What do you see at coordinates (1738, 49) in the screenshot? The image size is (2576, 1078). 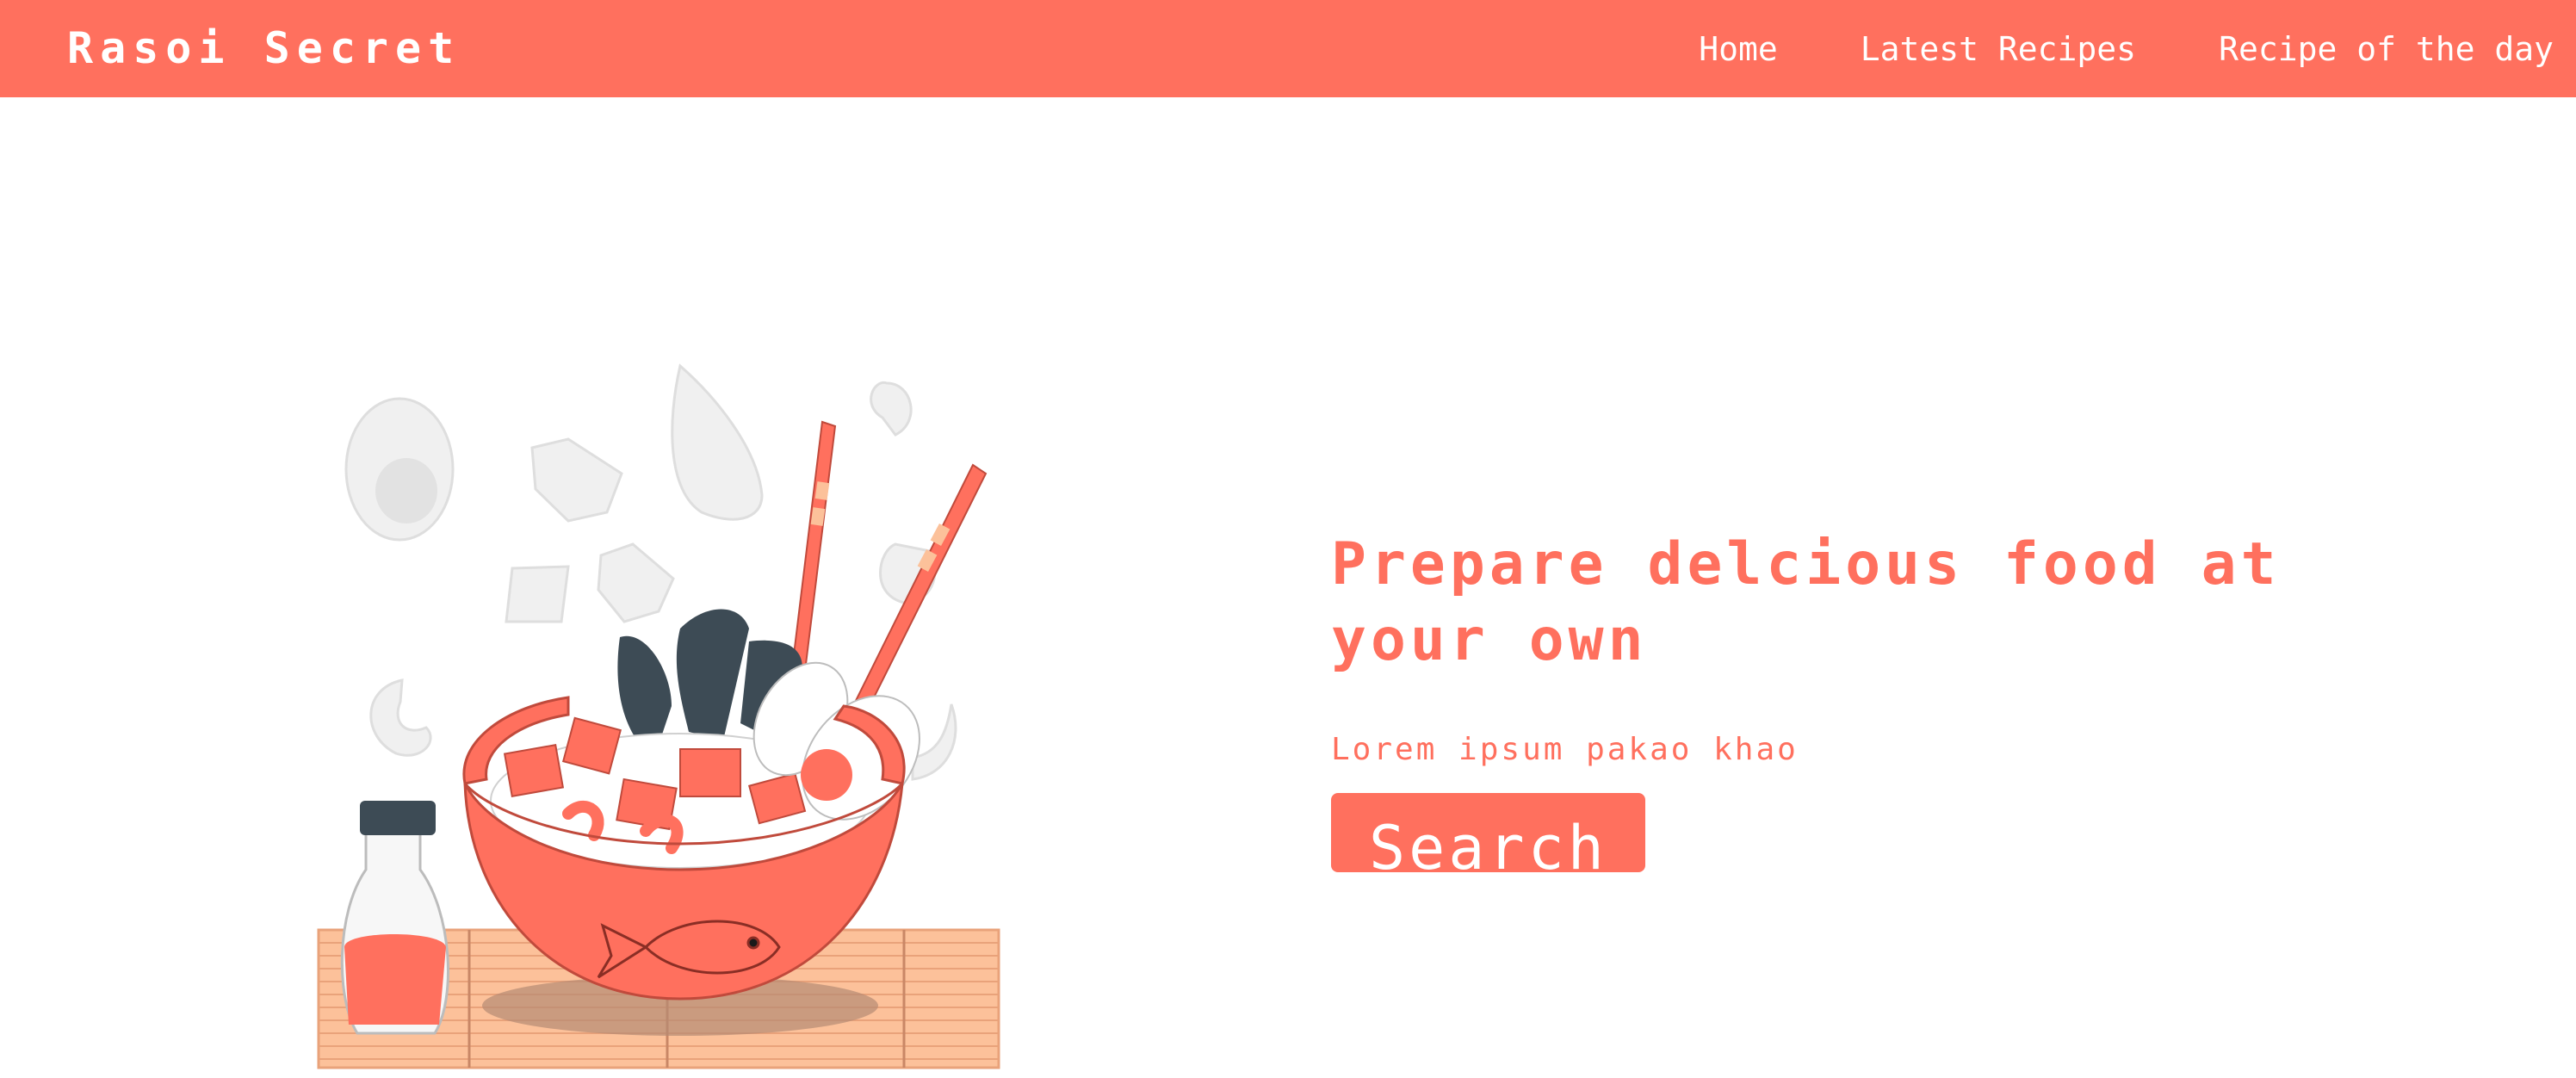 I see `nav-link-home: Home` at bounding box center [1738, 49].